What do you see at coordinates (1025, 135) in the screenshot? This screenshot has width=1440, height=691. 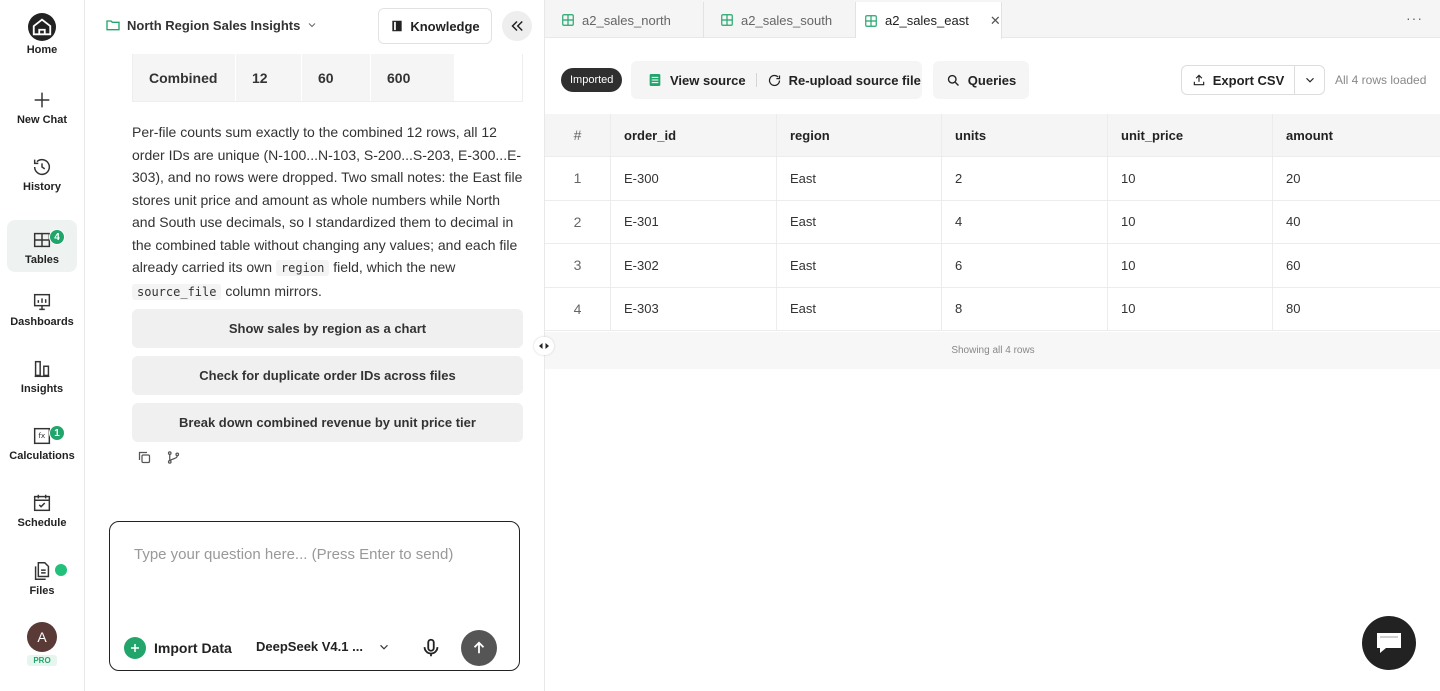 I see `column-header: units` at bounding box center [1025, 135].